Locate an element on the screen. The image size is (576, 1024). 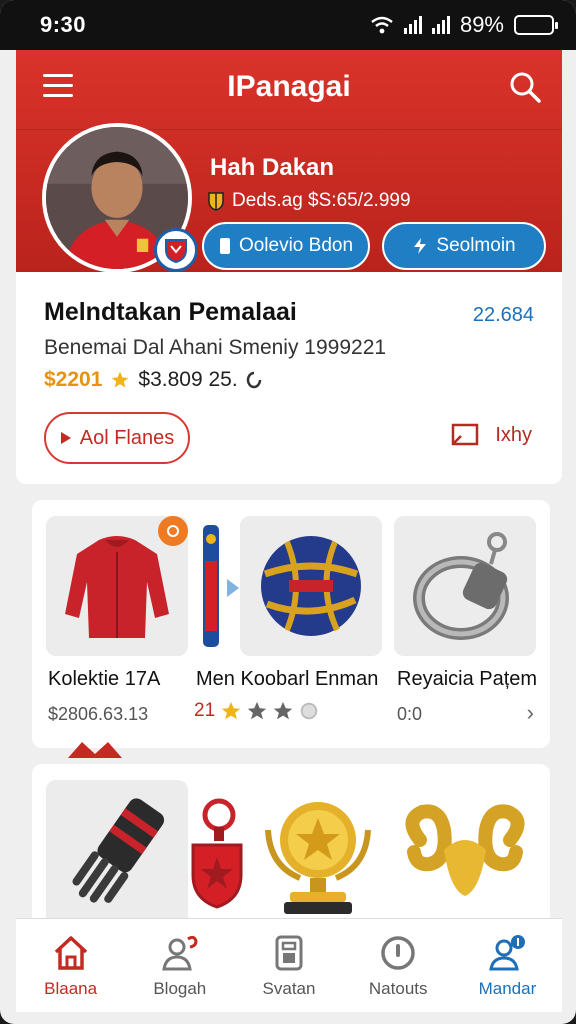
secondary-action-button: Seolmoin is located at coordinates (464, 246).